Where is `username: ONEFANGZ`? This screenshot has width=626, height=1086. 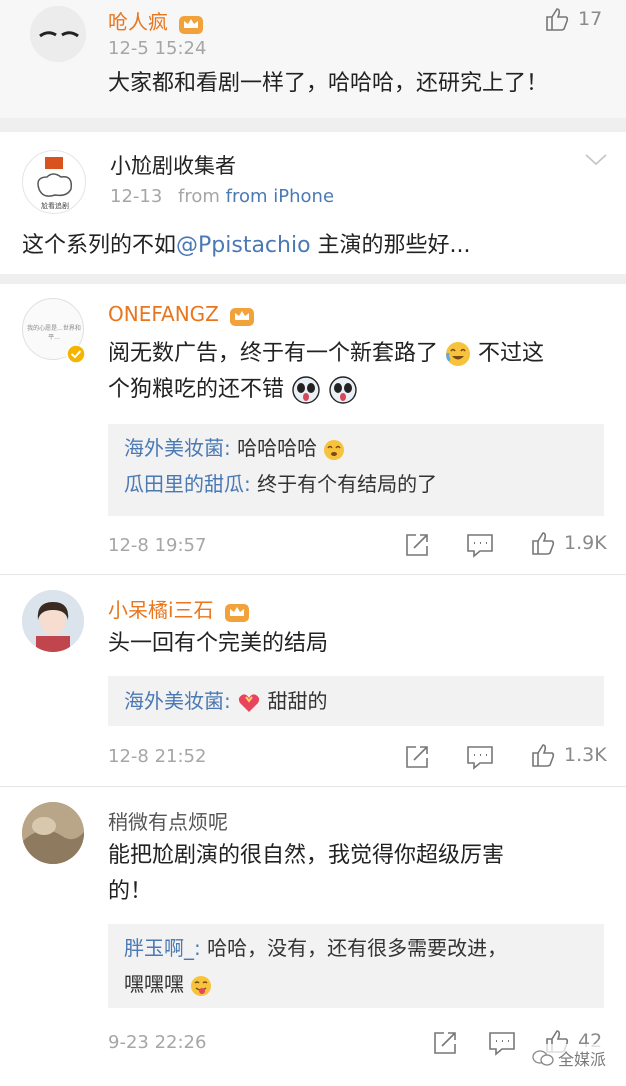
username: ONEFANGZ is located at coordinates (181, 314).